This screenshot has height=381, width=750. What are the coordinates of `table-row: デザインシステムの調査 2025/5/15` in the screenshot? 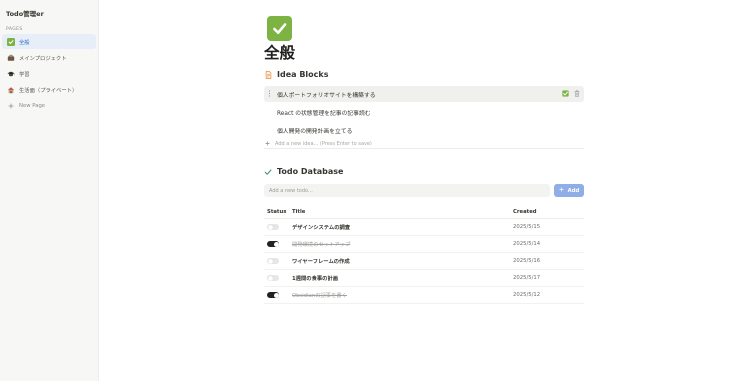 It's located at (424, 227).